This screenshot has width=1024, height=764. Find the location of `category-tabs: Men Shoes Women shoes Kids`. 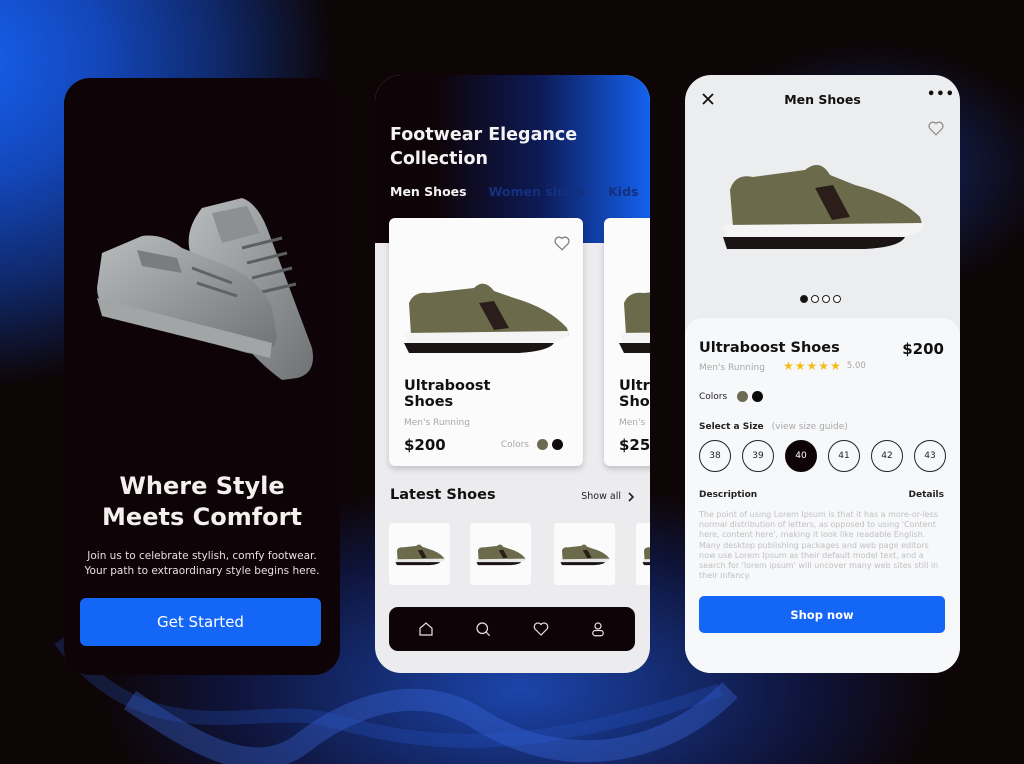

category-tabs: Men Shoes Women shoes Kids is located at coordinates (514, 191).